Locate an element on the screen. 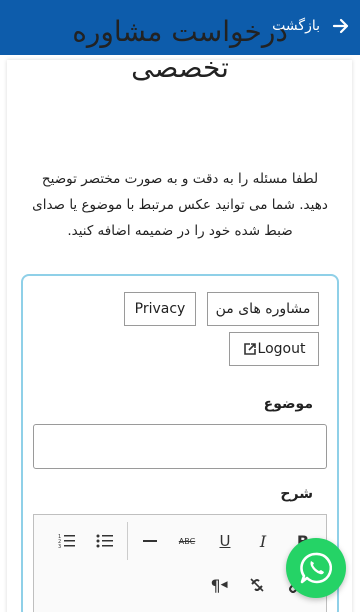 This screenshot has height=612, width=360. external-link-icon is located at coordinates (249, 349).